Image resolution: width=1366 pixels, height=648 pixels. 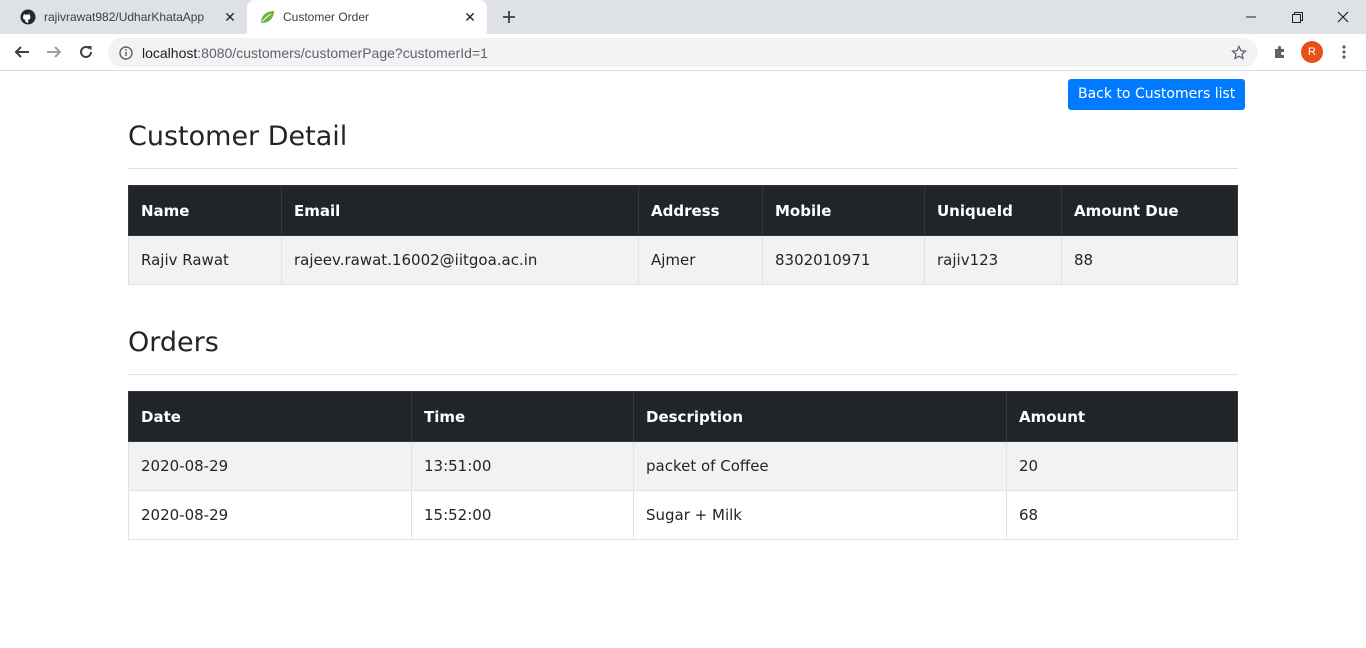 What do you see at coordinates (326, 17) in the screenshot?
I see `tab-title: Customer Order` at bounding box center [326, 17].